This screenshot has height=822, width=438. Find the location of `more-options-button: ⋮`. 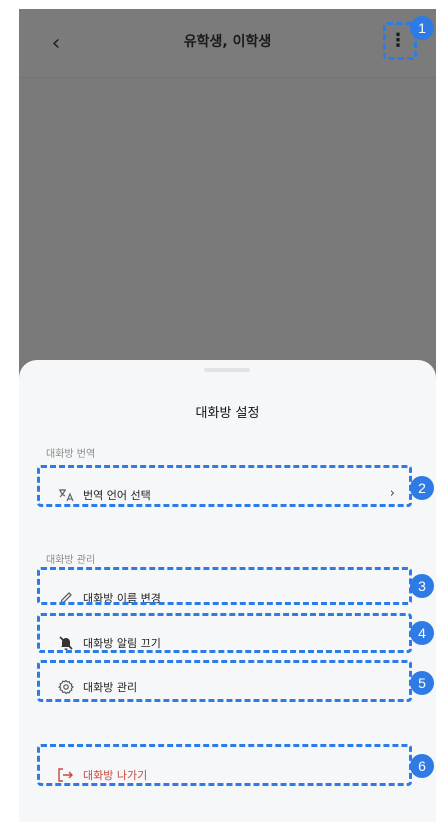

more-options-button: ⋮ is located at coordinates (398, 41).